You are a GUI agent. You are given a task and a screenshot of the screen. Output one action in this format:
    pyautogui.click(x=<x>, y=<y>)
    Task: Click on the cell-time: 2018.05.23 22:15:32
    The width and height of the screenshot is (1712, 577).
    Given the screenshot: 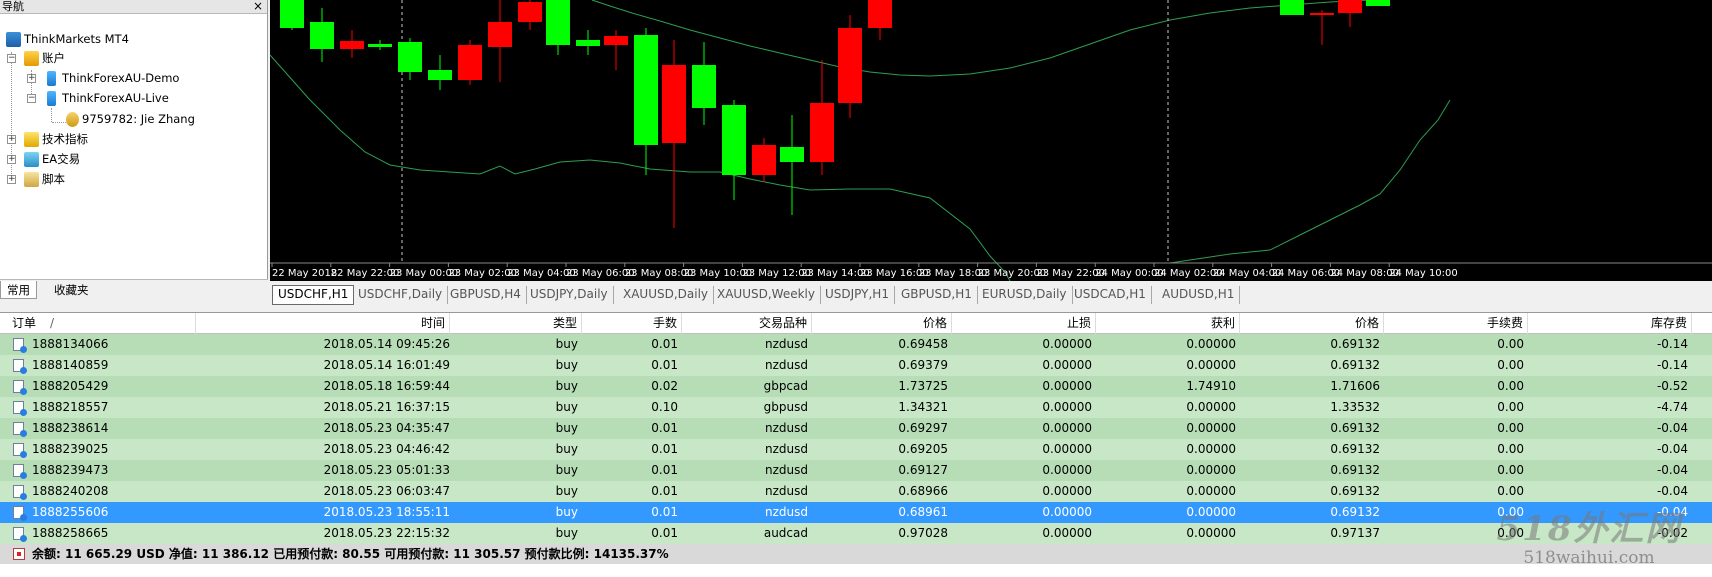 What is the action you would take?
    pyautogui.click(x=386, y=533)
    